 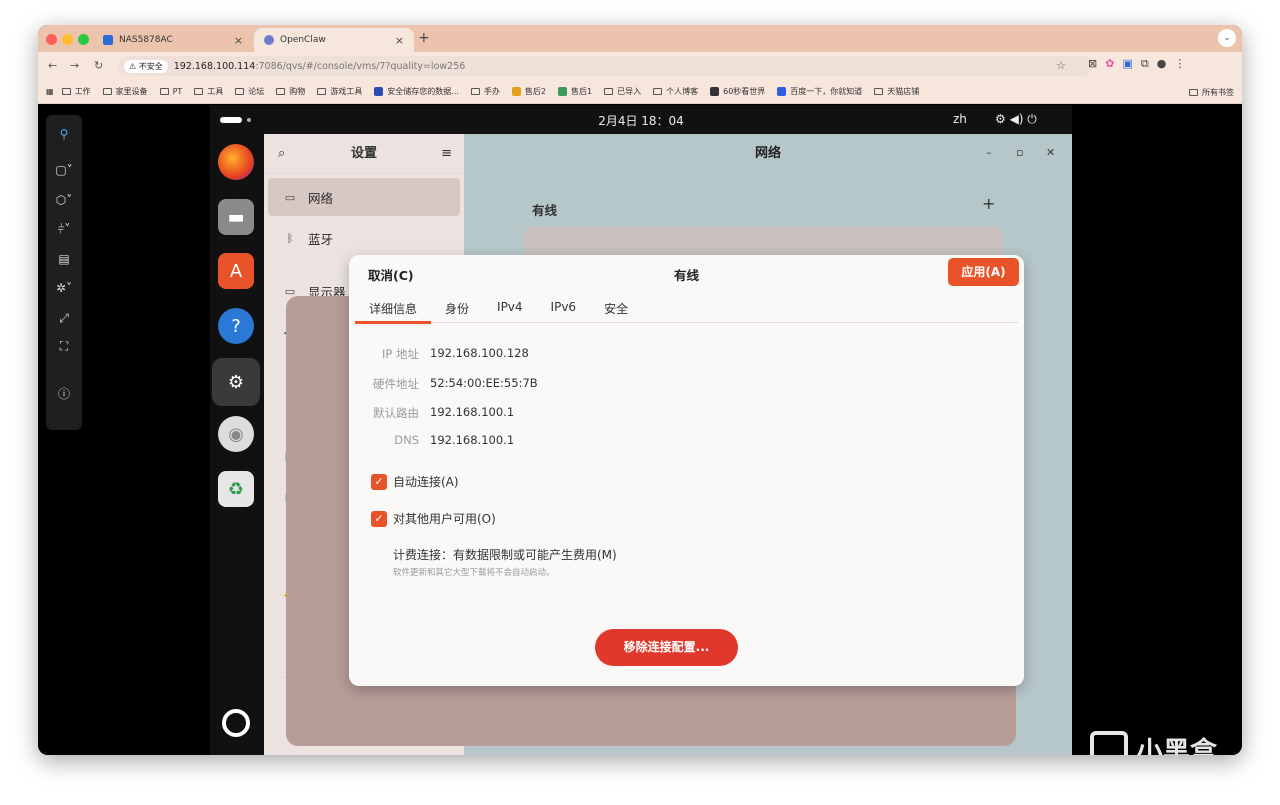 I want to click on cube-icon: ⬡˅, so click(x=64, y=200).